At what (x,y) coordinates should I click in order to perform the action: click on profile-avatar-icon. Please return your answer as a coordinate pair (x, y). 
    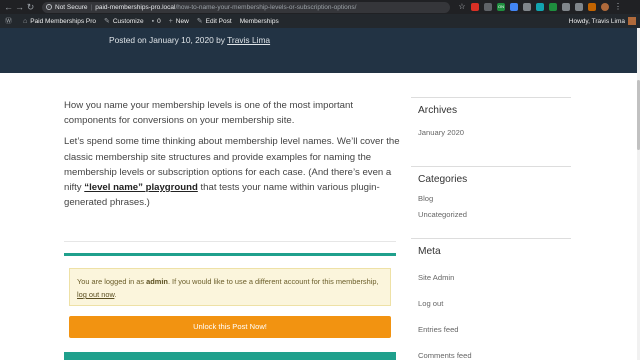
    Looking at the image, I should click on (605, 7).